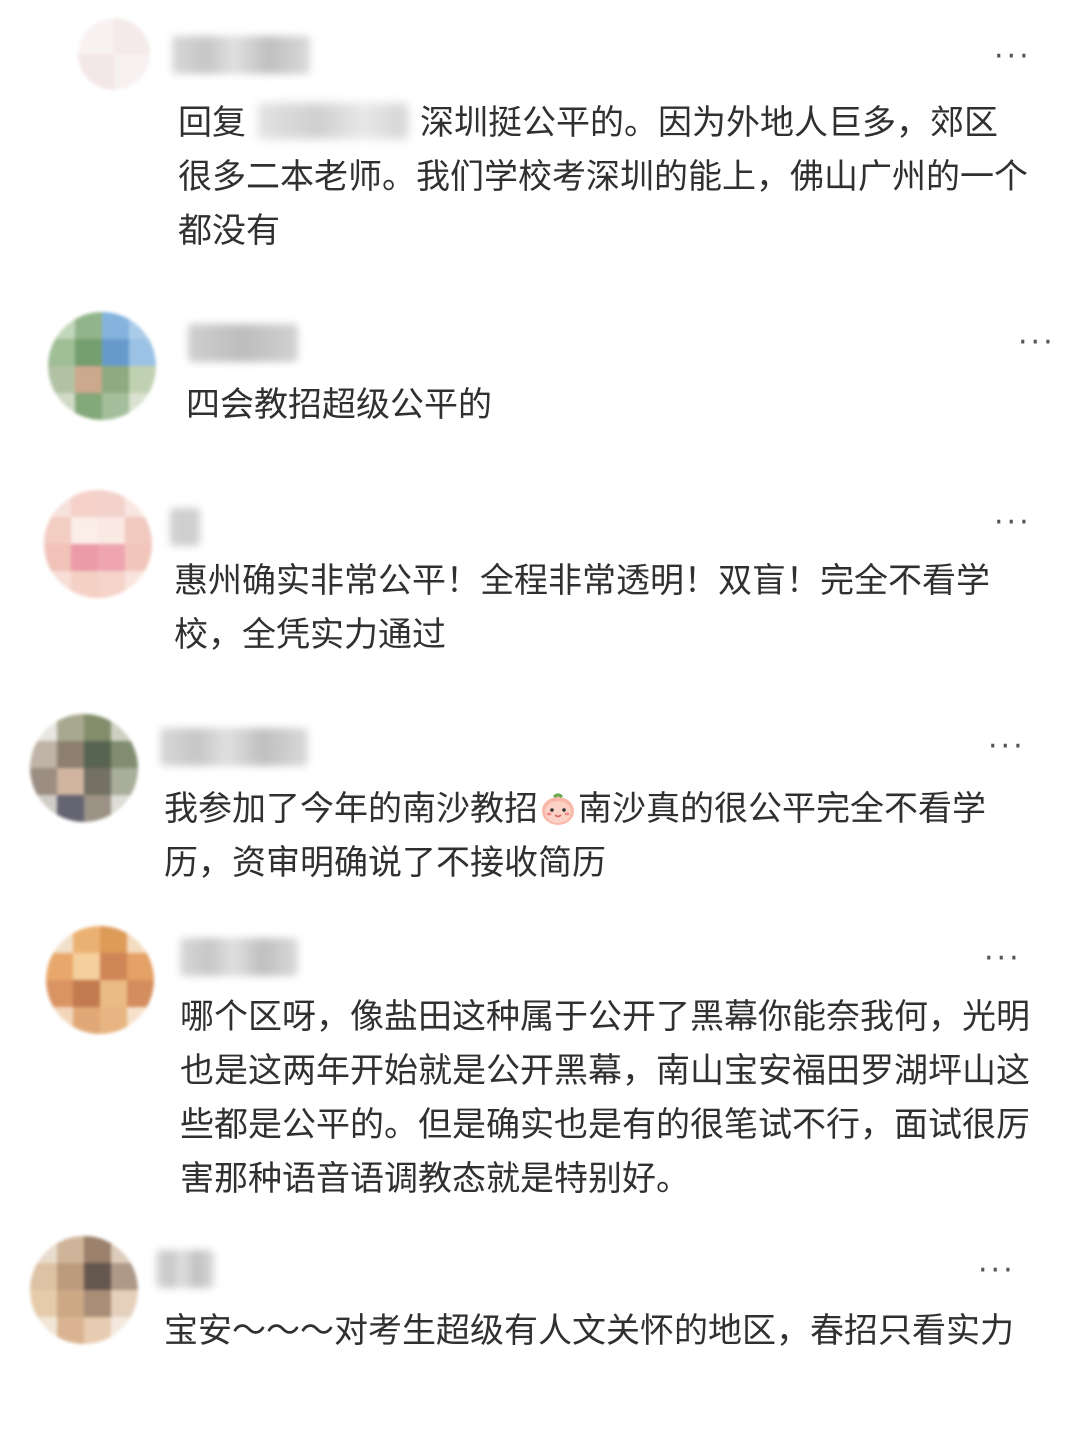 This screenshot has width=1080, height=1440. I want to click on comment-text: 我参加了今年的南沙教招 南沙真的很公平完全不看学历，资审明确说了不接收简历, so click(594, 836).